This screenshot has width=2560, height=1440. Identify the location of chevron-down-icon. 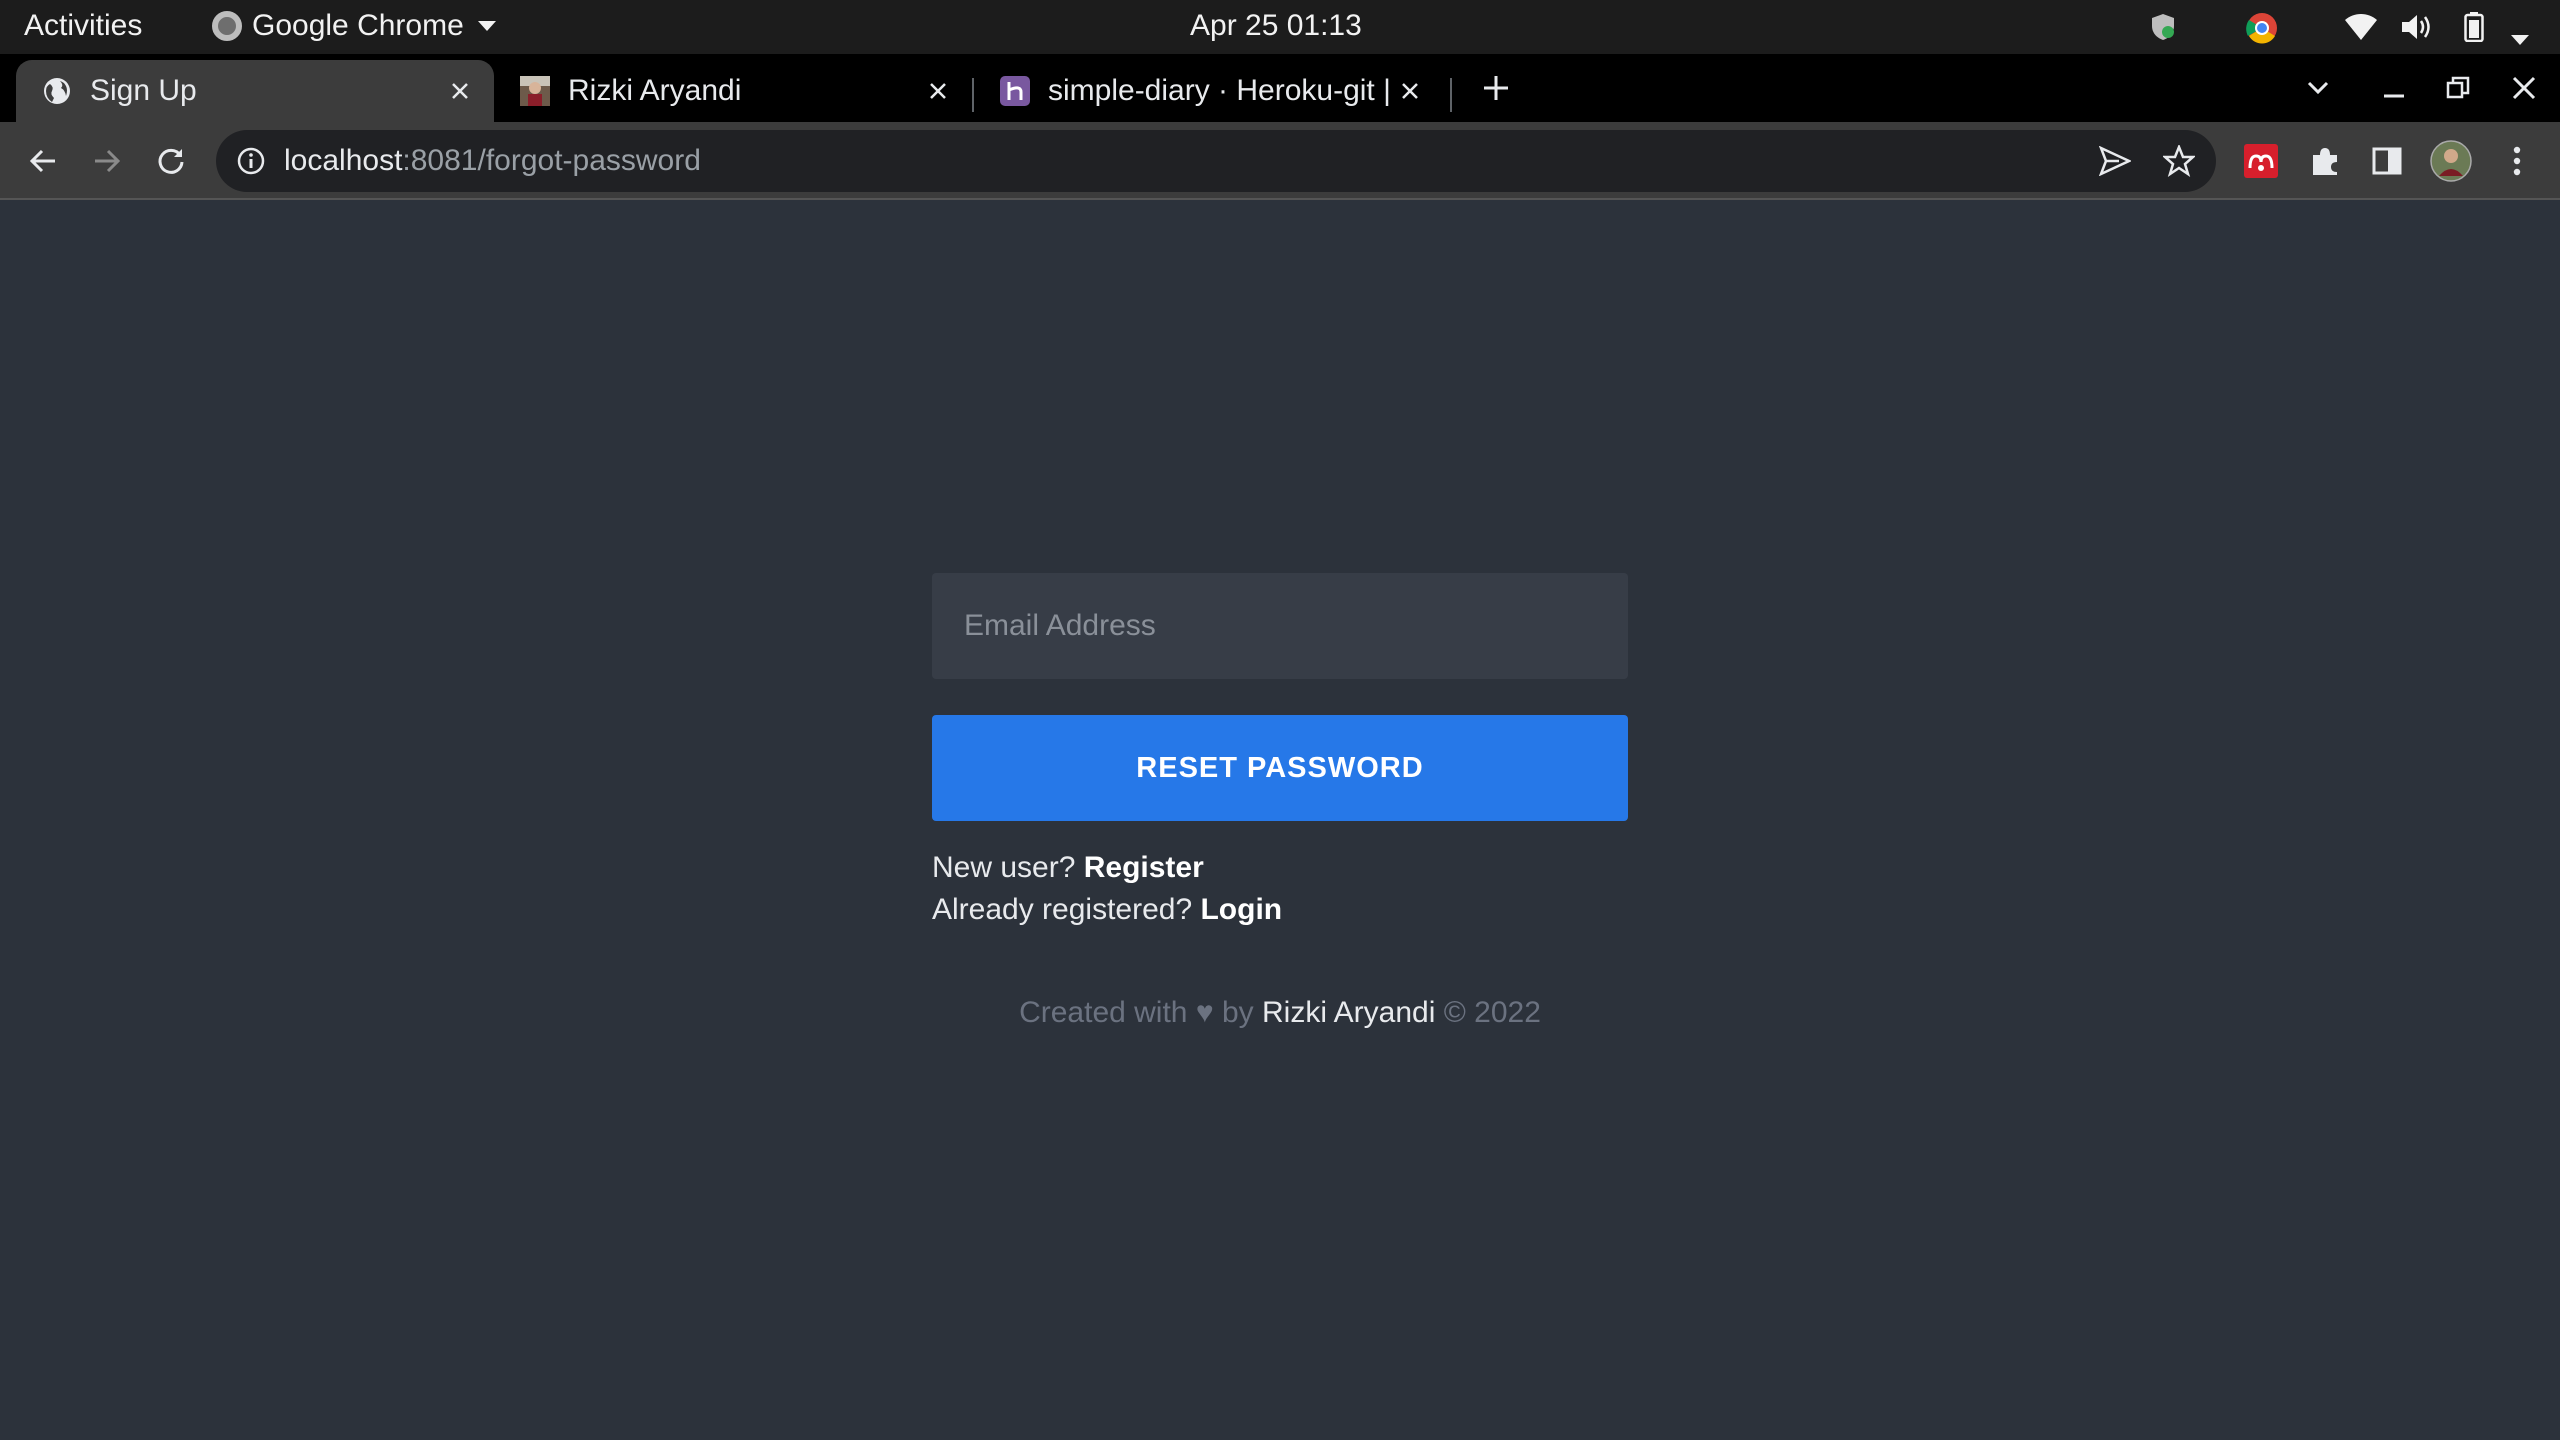
(486, 26).